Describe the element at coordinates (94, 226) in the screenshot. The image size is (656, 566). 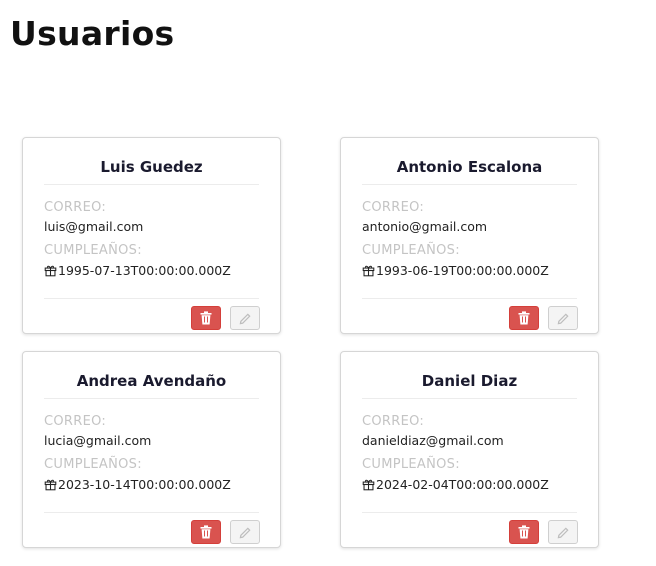
I see `user-email: luis@gmail.com` at that location.